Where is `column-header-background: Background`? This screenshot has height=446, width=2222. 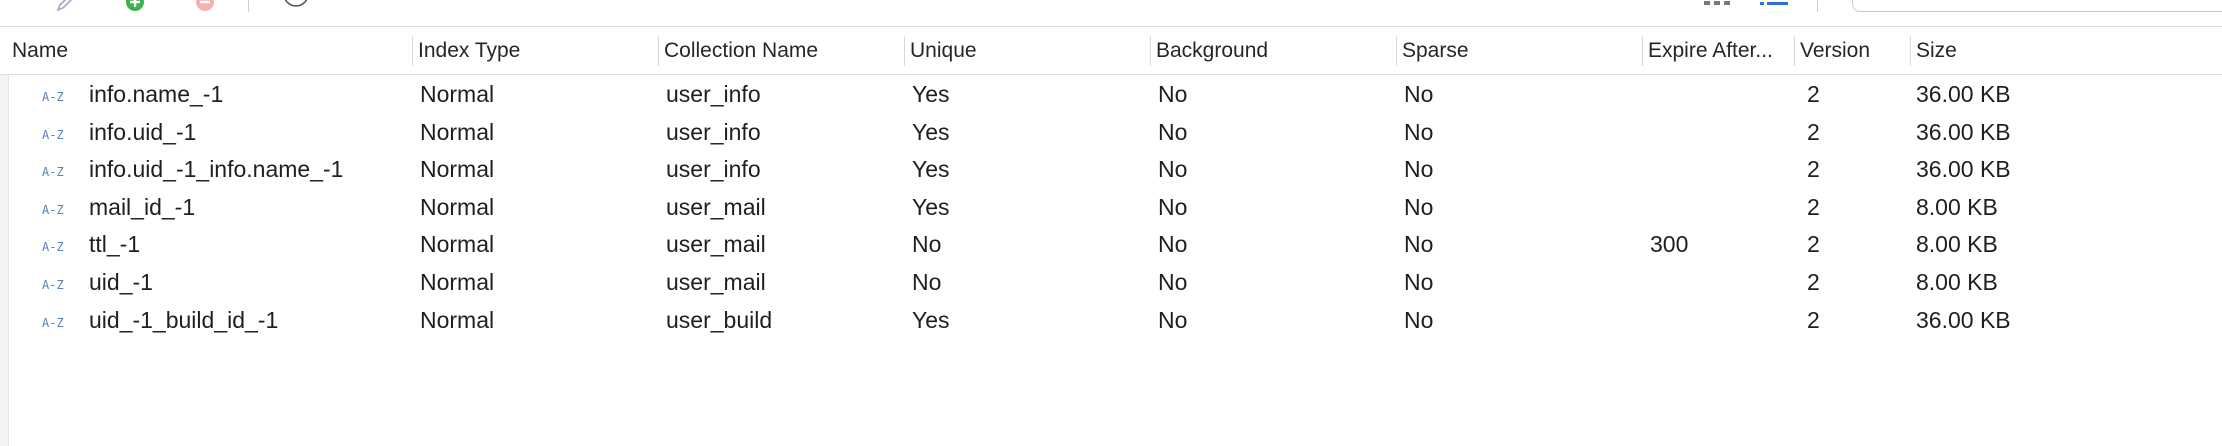
column-header-background: Background is located at coordinates (1274, 50).